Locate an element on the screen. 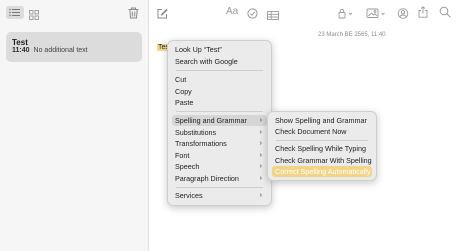  note-preview: No additional text is located at coordinates (60, 50).